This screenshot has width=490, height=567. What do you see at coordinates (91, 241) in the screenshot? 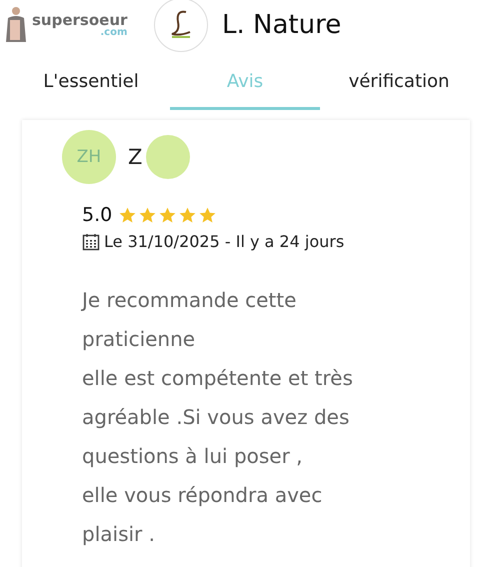
I see `calendar-icon` at bounding box center [91, 241].